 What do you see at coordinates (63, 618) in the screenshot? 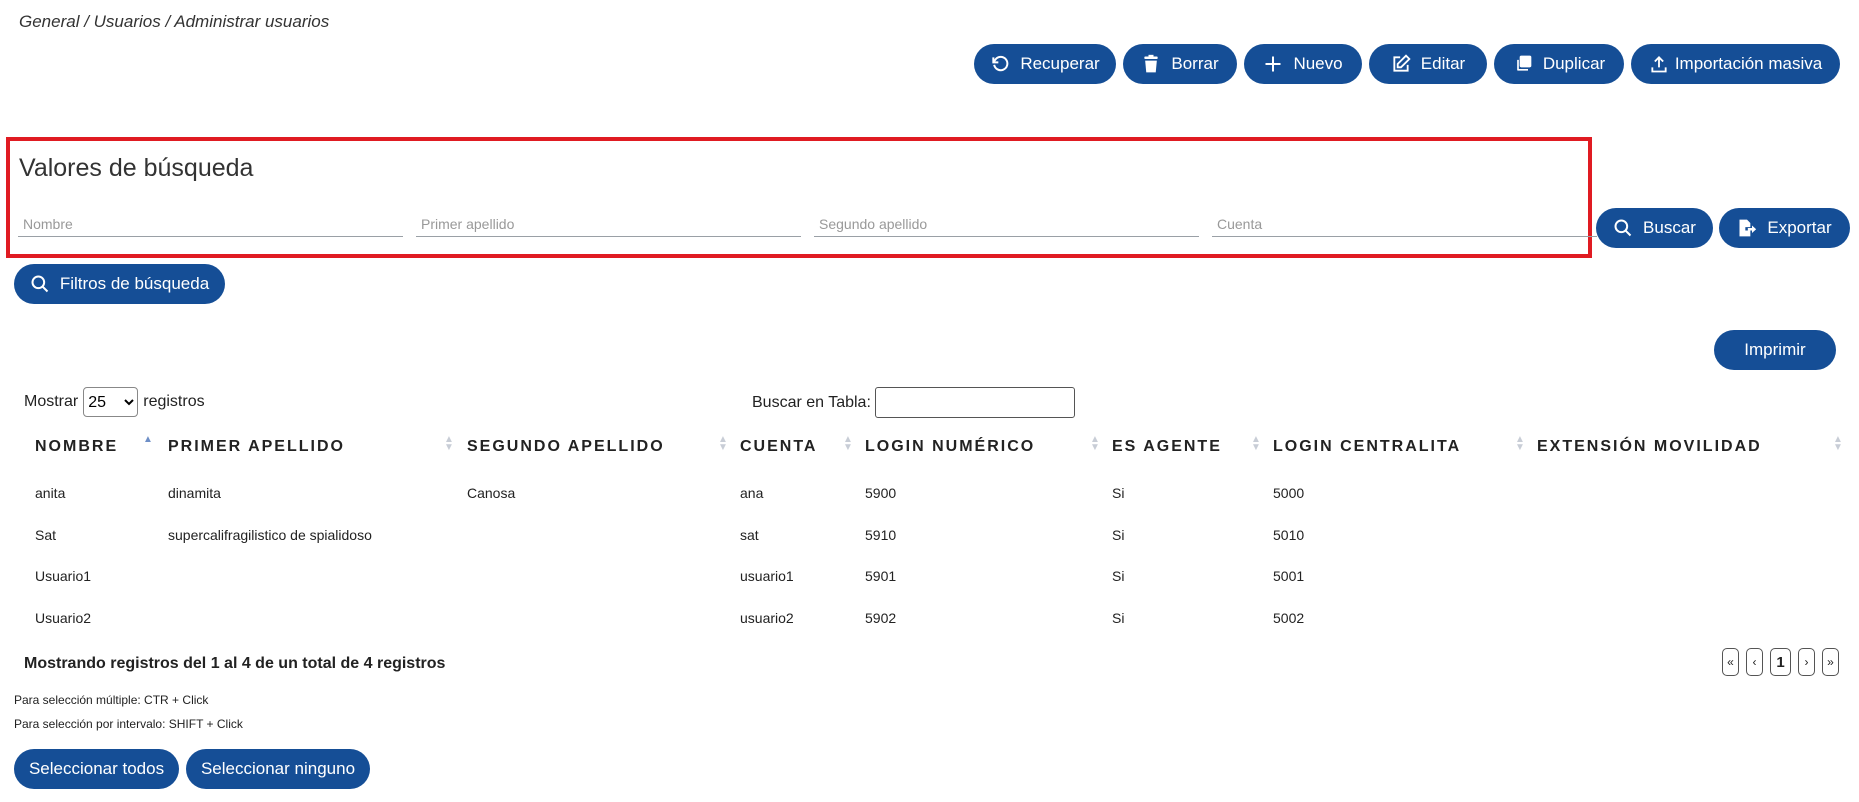
I see `cell-name: Usuario2` at bounding box center [63, 618].